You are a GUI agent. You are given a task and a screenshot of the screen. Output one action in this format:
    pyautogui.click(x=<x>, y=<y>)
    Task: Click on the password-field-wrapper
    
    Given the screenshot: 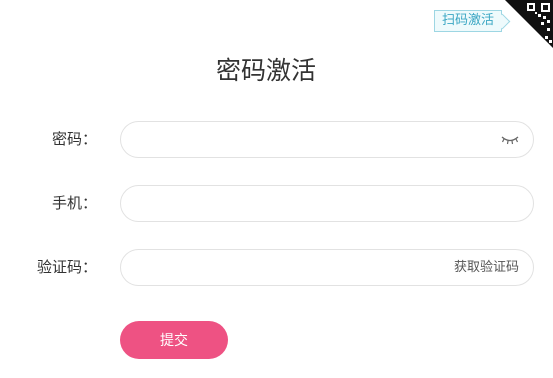 What is the action you would take?
    pyautogui.click(x=327, y=139)
    